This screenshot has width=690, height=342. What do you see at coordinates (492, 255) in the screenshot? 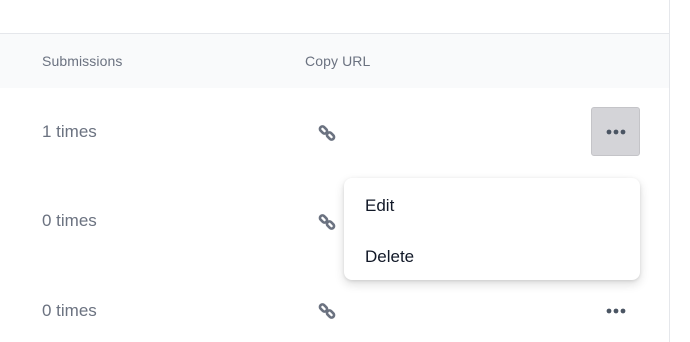
I see `delete-menu-item: Delete` at bounding box center [492, 255].